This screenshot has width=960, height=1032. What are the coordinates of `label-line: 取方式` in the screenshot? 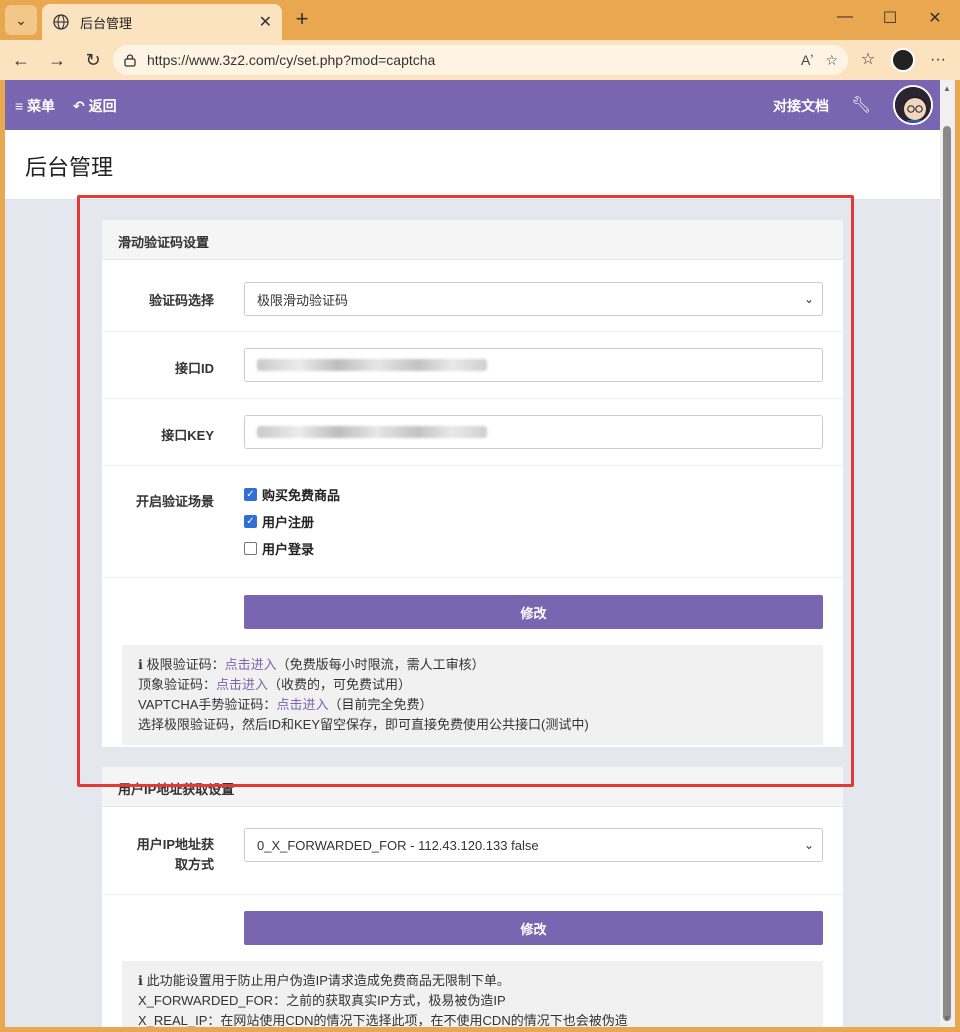 It's located at (194, 864).